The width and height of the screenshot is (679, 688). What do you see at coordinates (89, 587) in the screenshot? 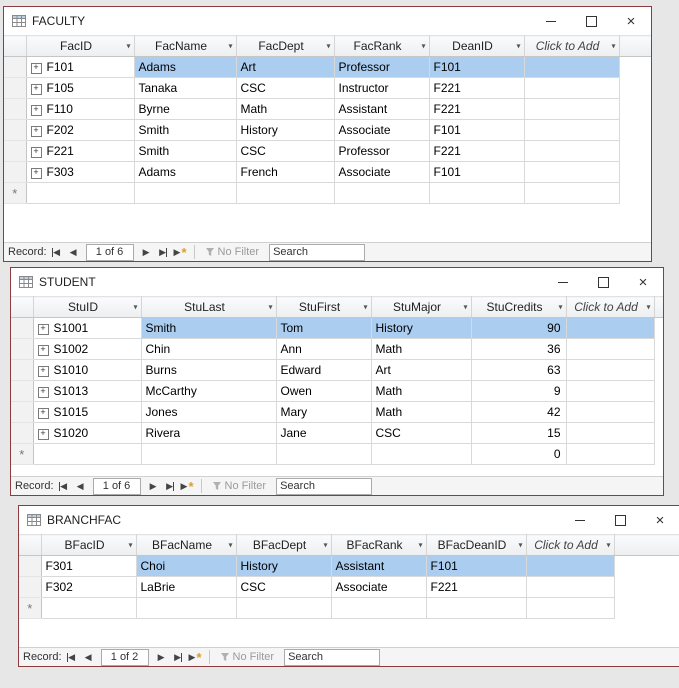
I see `cell: F302` at bounding box center [89, 587].